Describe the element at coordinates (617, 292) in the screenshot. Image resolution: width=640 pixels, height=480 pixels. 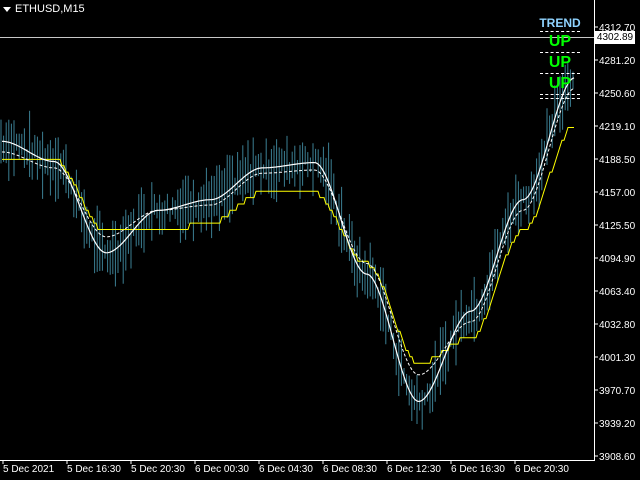
I see `price-tick-label: 4063.40` at that location.